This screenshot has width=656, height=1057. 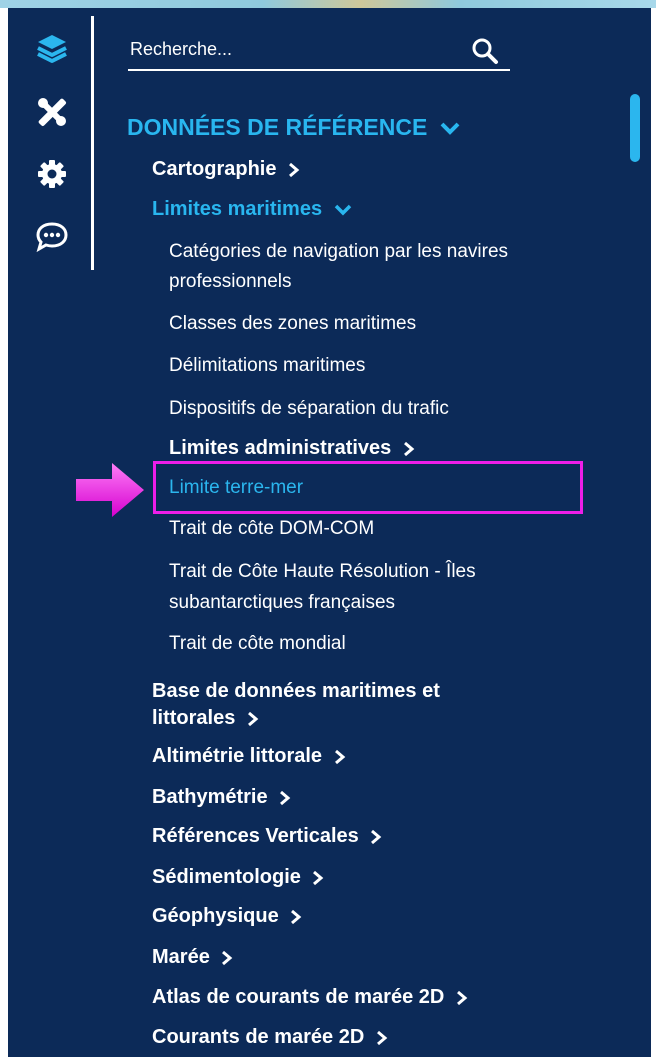 I want to click on category-courants-maree-2d: Courants de marée 2D, so click(x=270, y=1037).